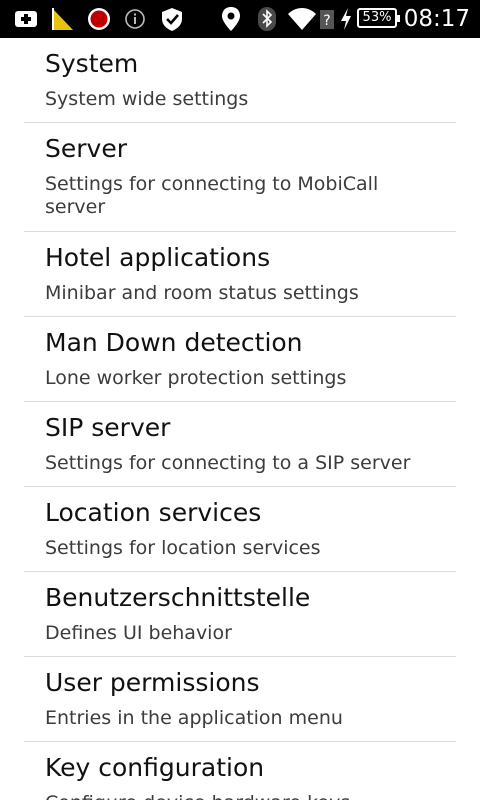 The image size is (480, 800). Describe the element at coordinates (108, 427) in the screenshot. I see `settings-item-title: SIP server` at that location.